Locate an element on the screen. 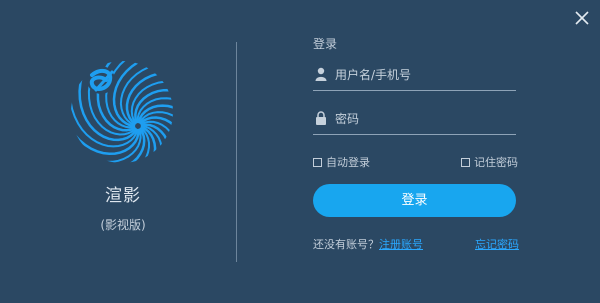 This screenshot has height=303, width=600. brand-logo is located at coordinates (122, 112).